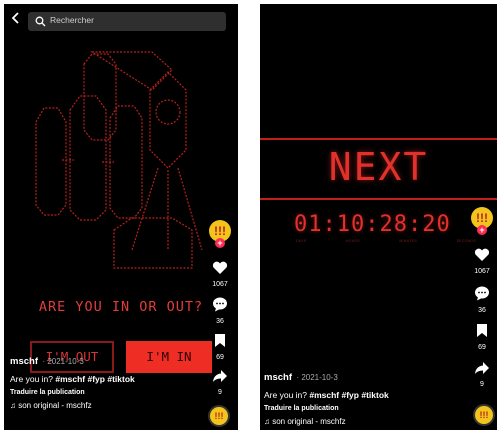 The height and width of the screenshot is (430, 501). What do you see at coordinates (378, 199) in the screenshot?
I see `divider-bottom` at bounding box center [378, 199].